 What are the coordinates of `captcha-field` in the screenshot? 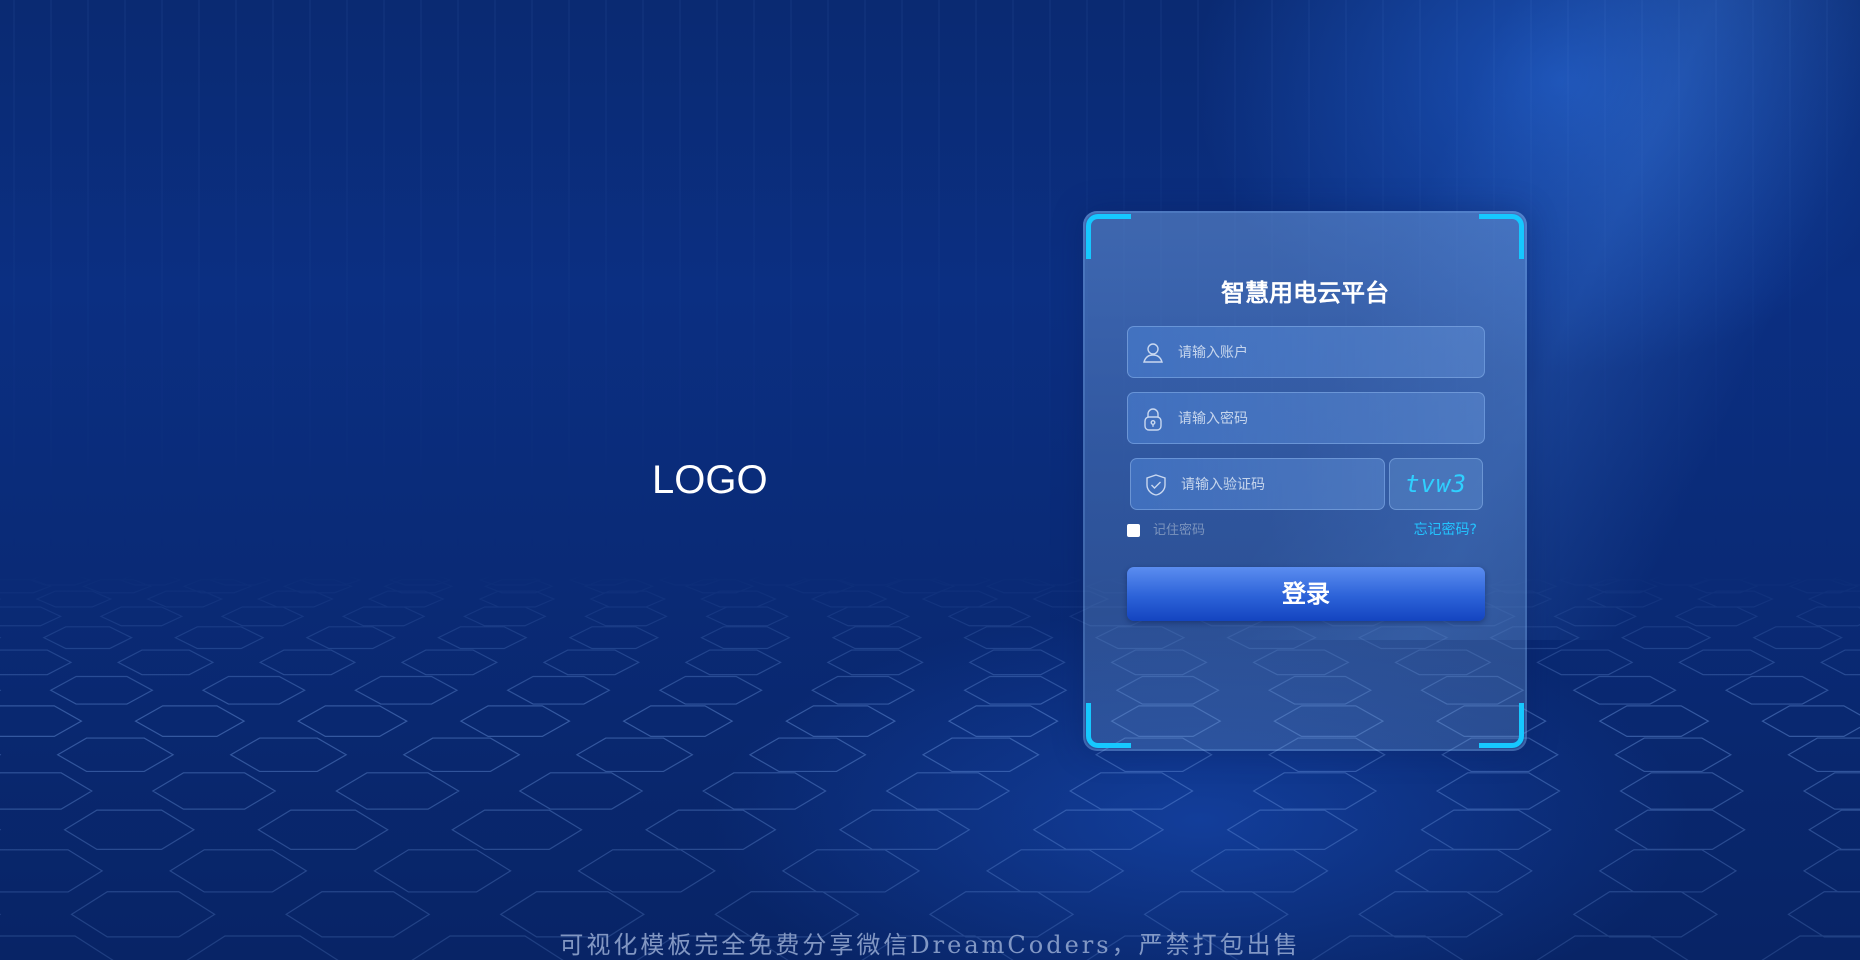 It's located at (1257, 484).